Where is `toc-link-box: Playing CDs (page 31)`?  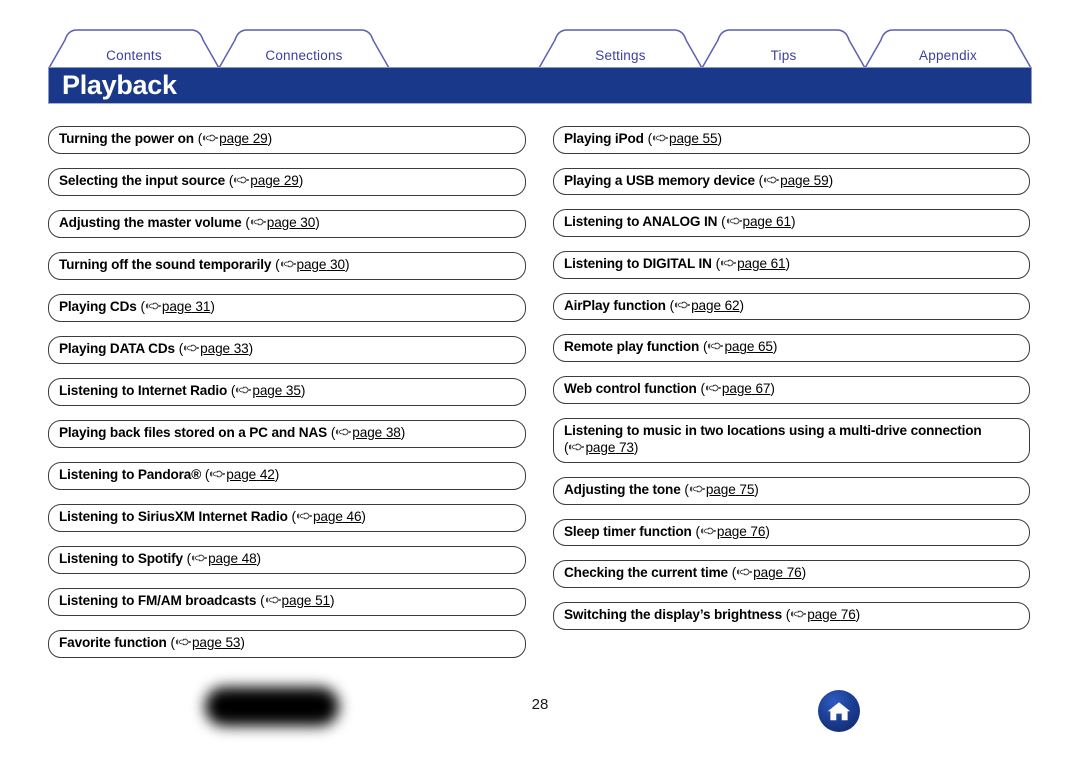 toc-link-box: Playing CDs (page 31) is located at coordinates (287, 308).